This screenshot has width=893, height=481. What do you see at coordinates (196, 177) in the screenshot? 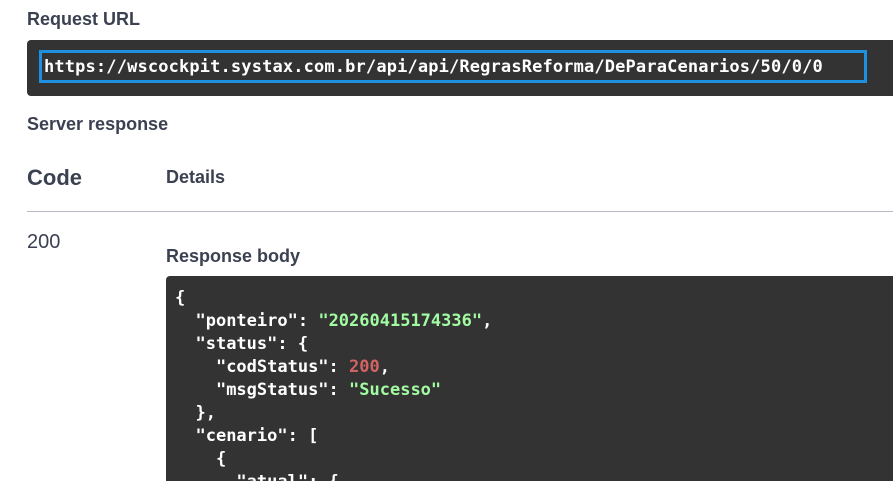
I see `details-column-header: Details` at bounding box center [196, 177].